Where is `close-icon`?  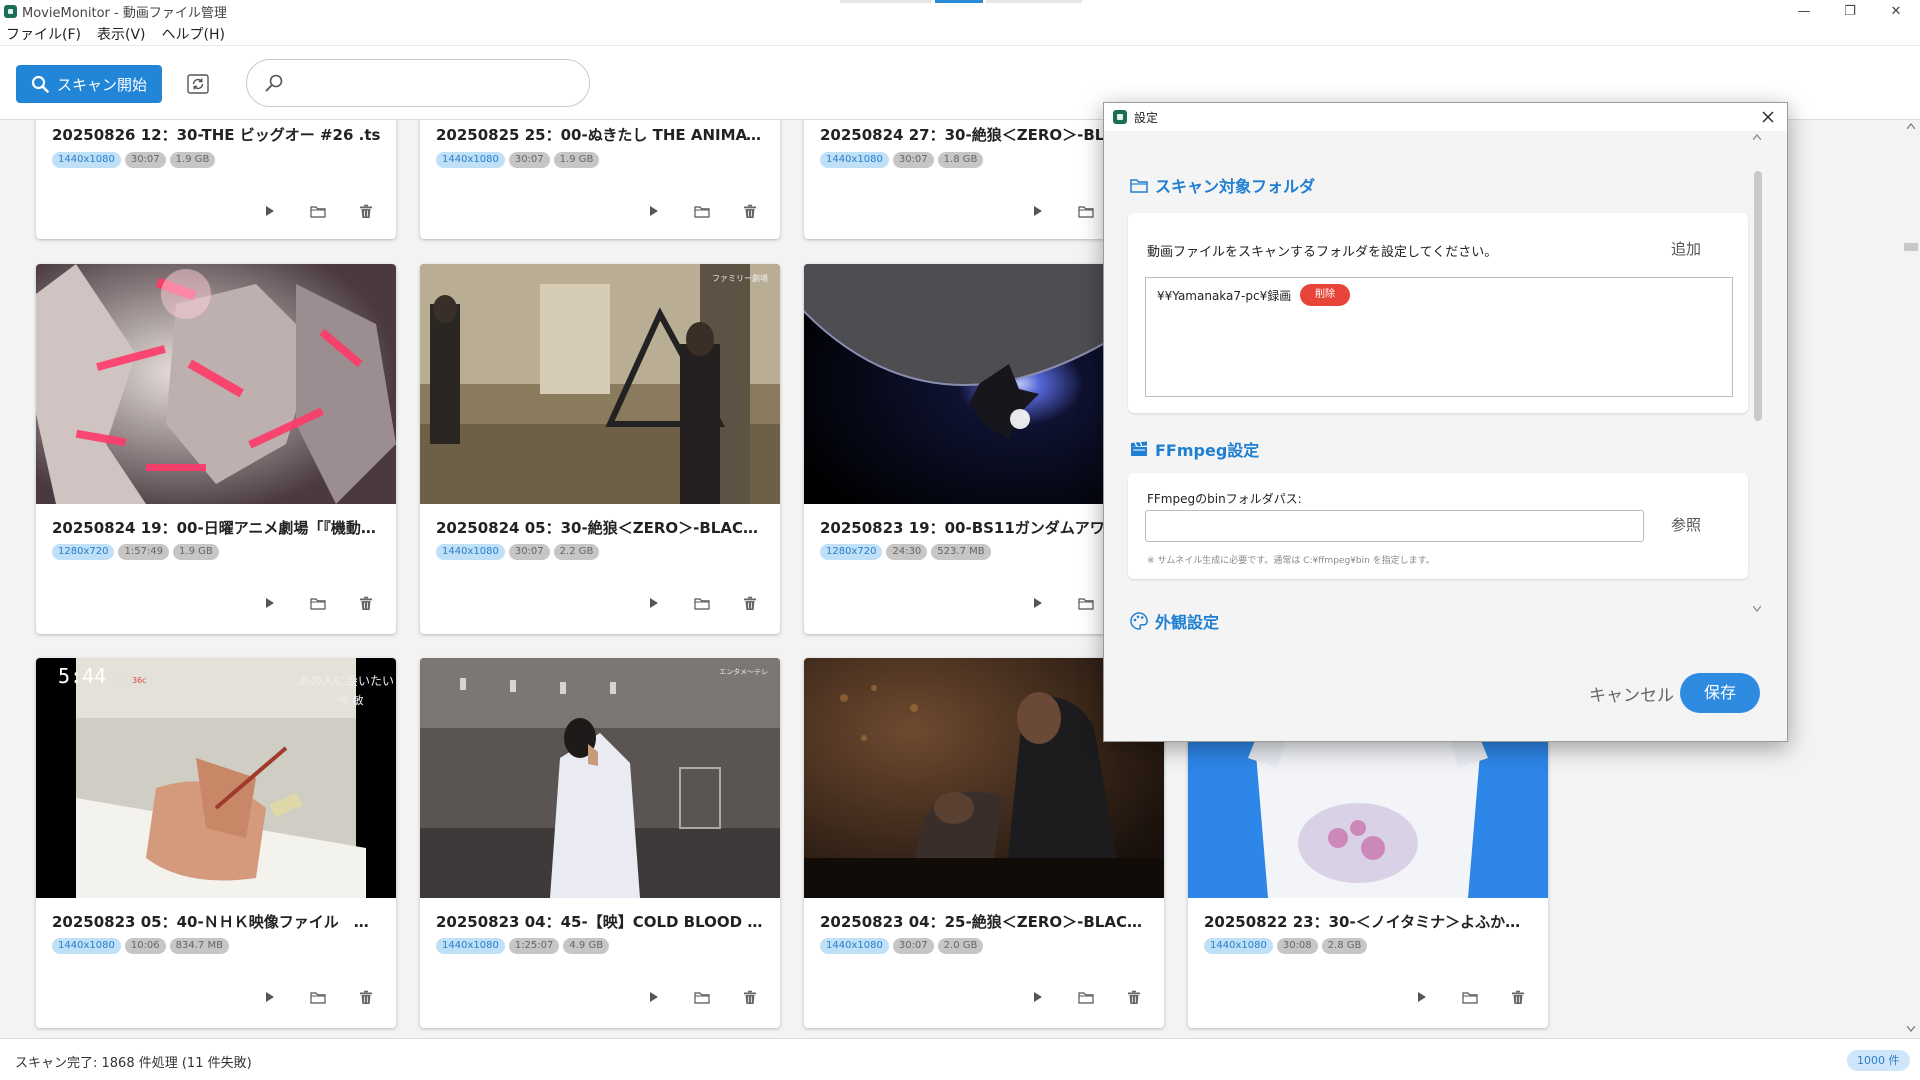
close-icon is located at coordinates (1768, 117).